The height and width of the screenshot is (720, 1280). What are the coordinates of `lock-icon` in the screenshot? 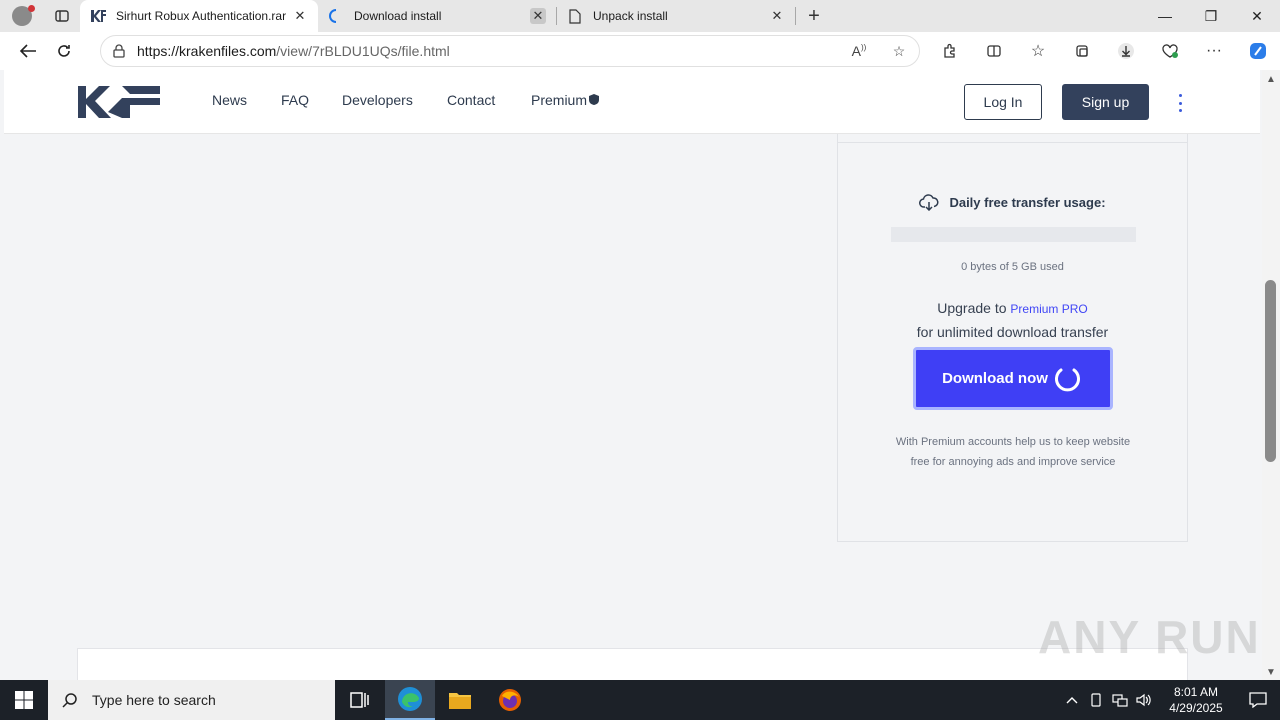 It's located at (119, 51).